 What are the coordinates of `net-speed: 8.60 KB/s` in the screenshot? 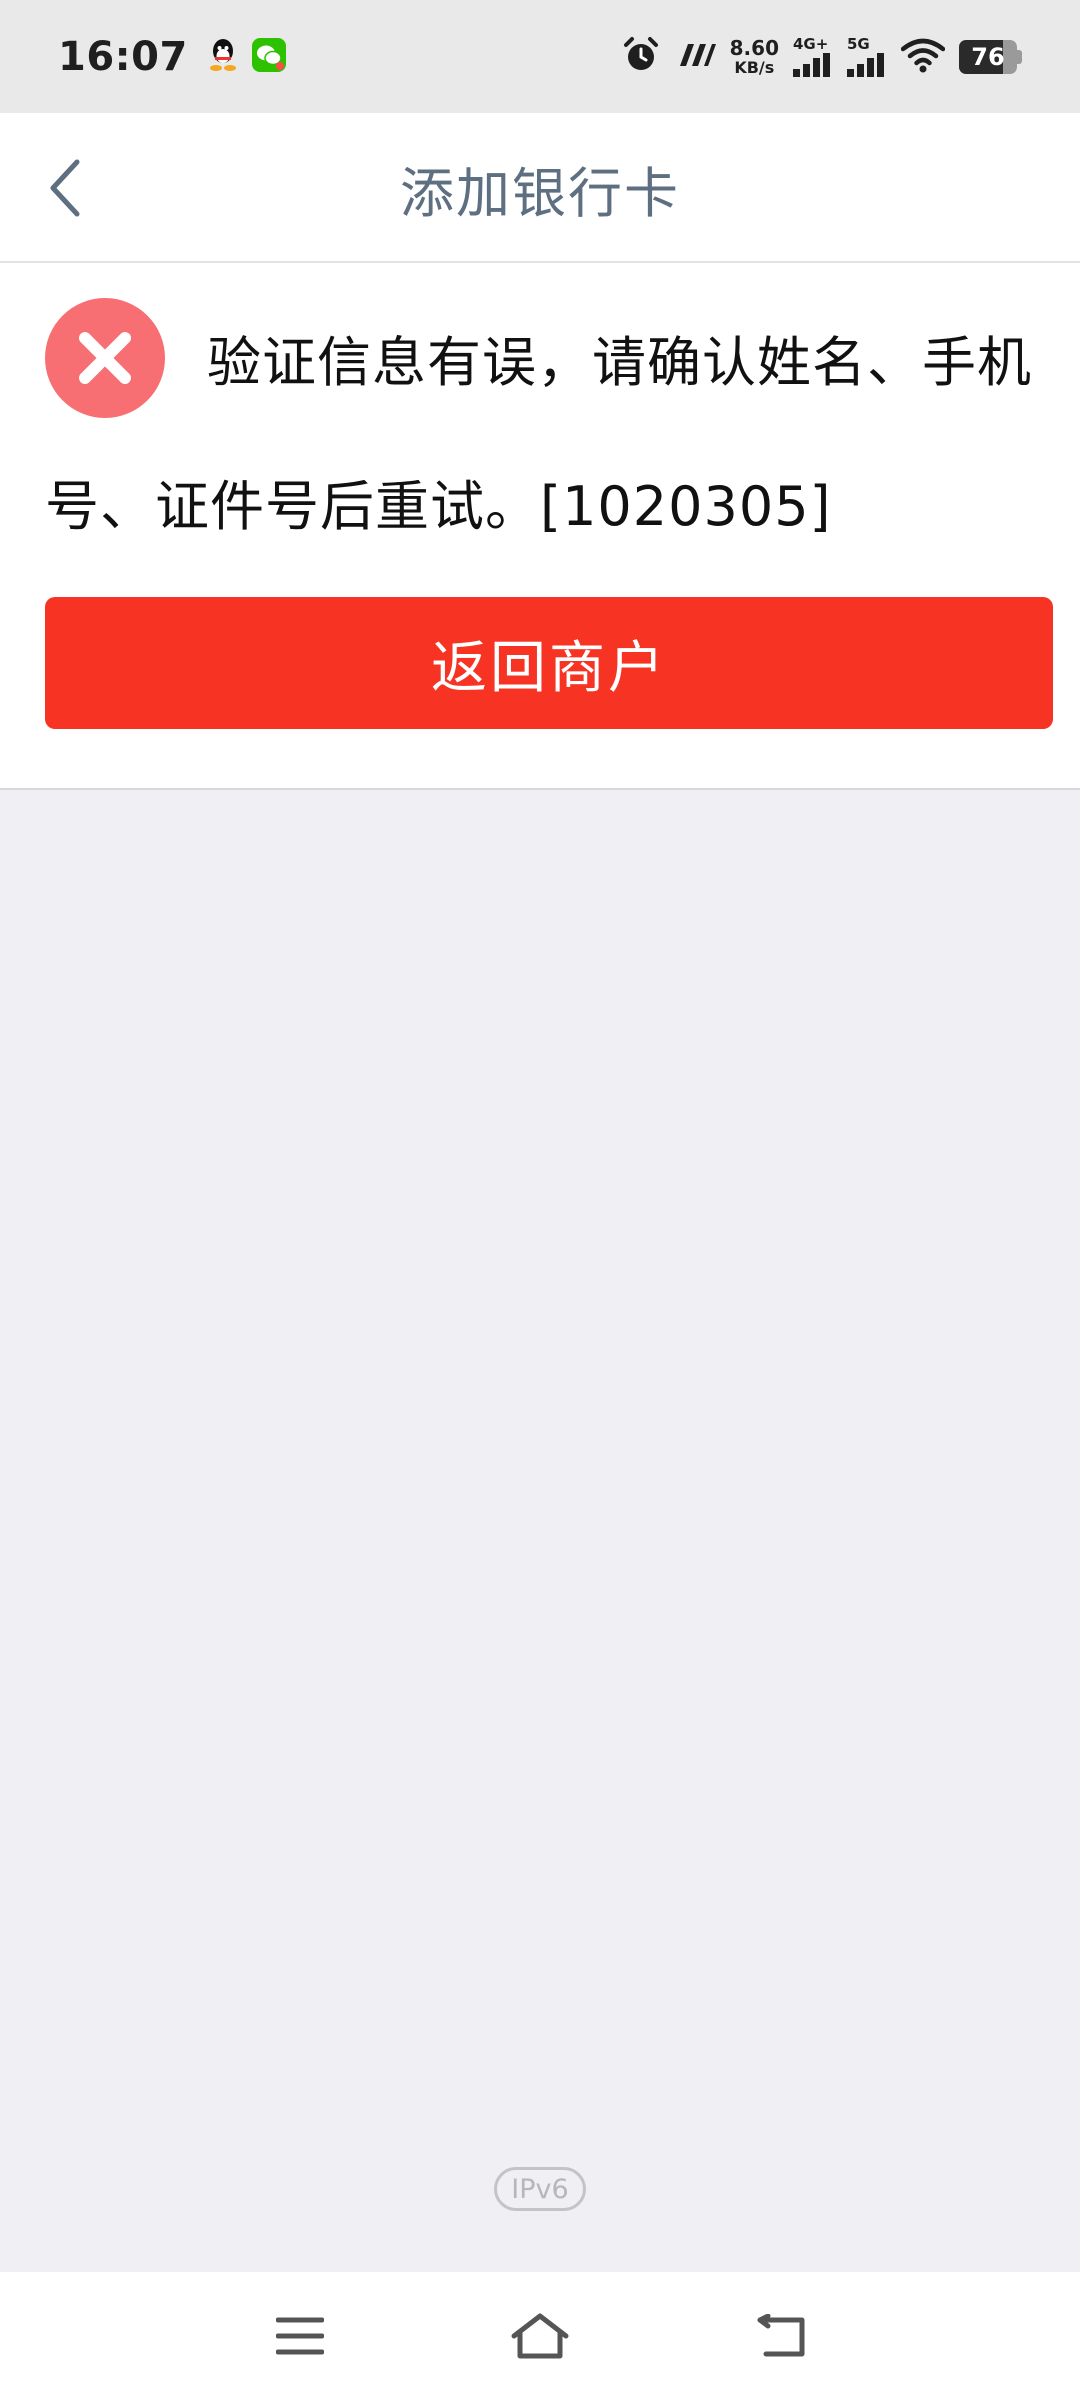 It's located at (754, 57).